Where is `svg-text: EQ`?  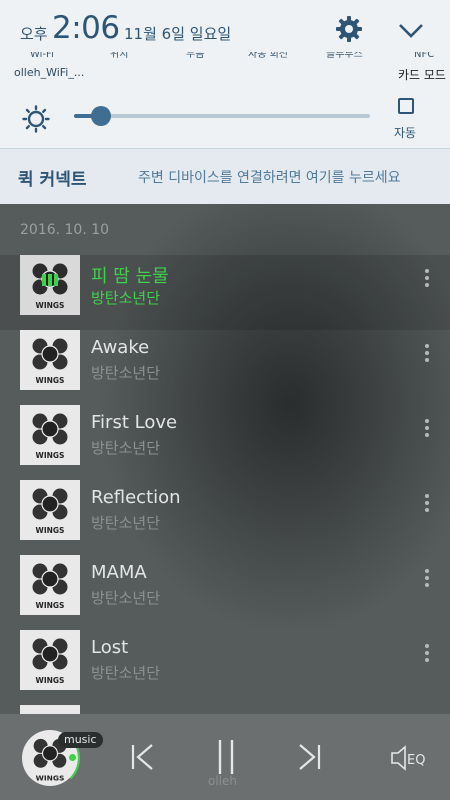 svg-text: EQ is located at coordinates (416, 760).